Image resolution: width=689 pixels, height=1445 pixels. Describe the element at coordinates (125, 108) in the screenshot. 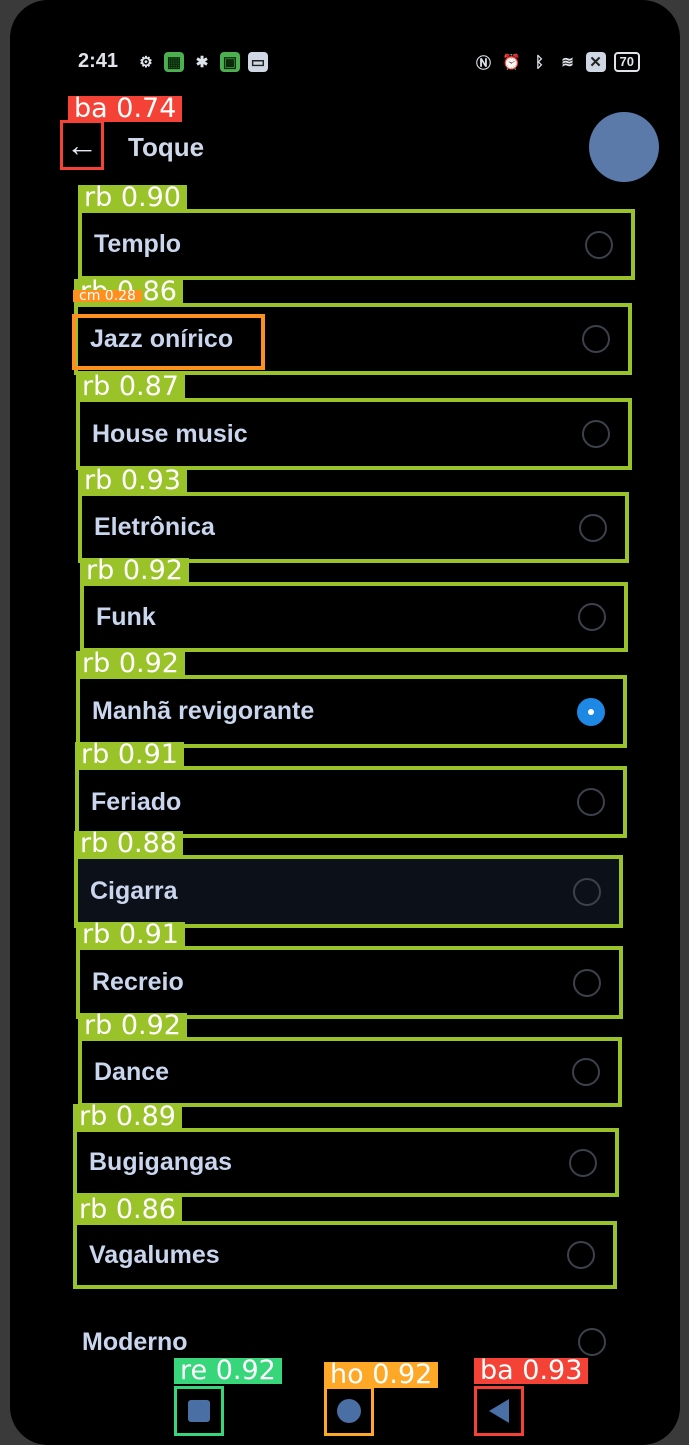

I see `back-button-annotation: ba 0.74` at that location.